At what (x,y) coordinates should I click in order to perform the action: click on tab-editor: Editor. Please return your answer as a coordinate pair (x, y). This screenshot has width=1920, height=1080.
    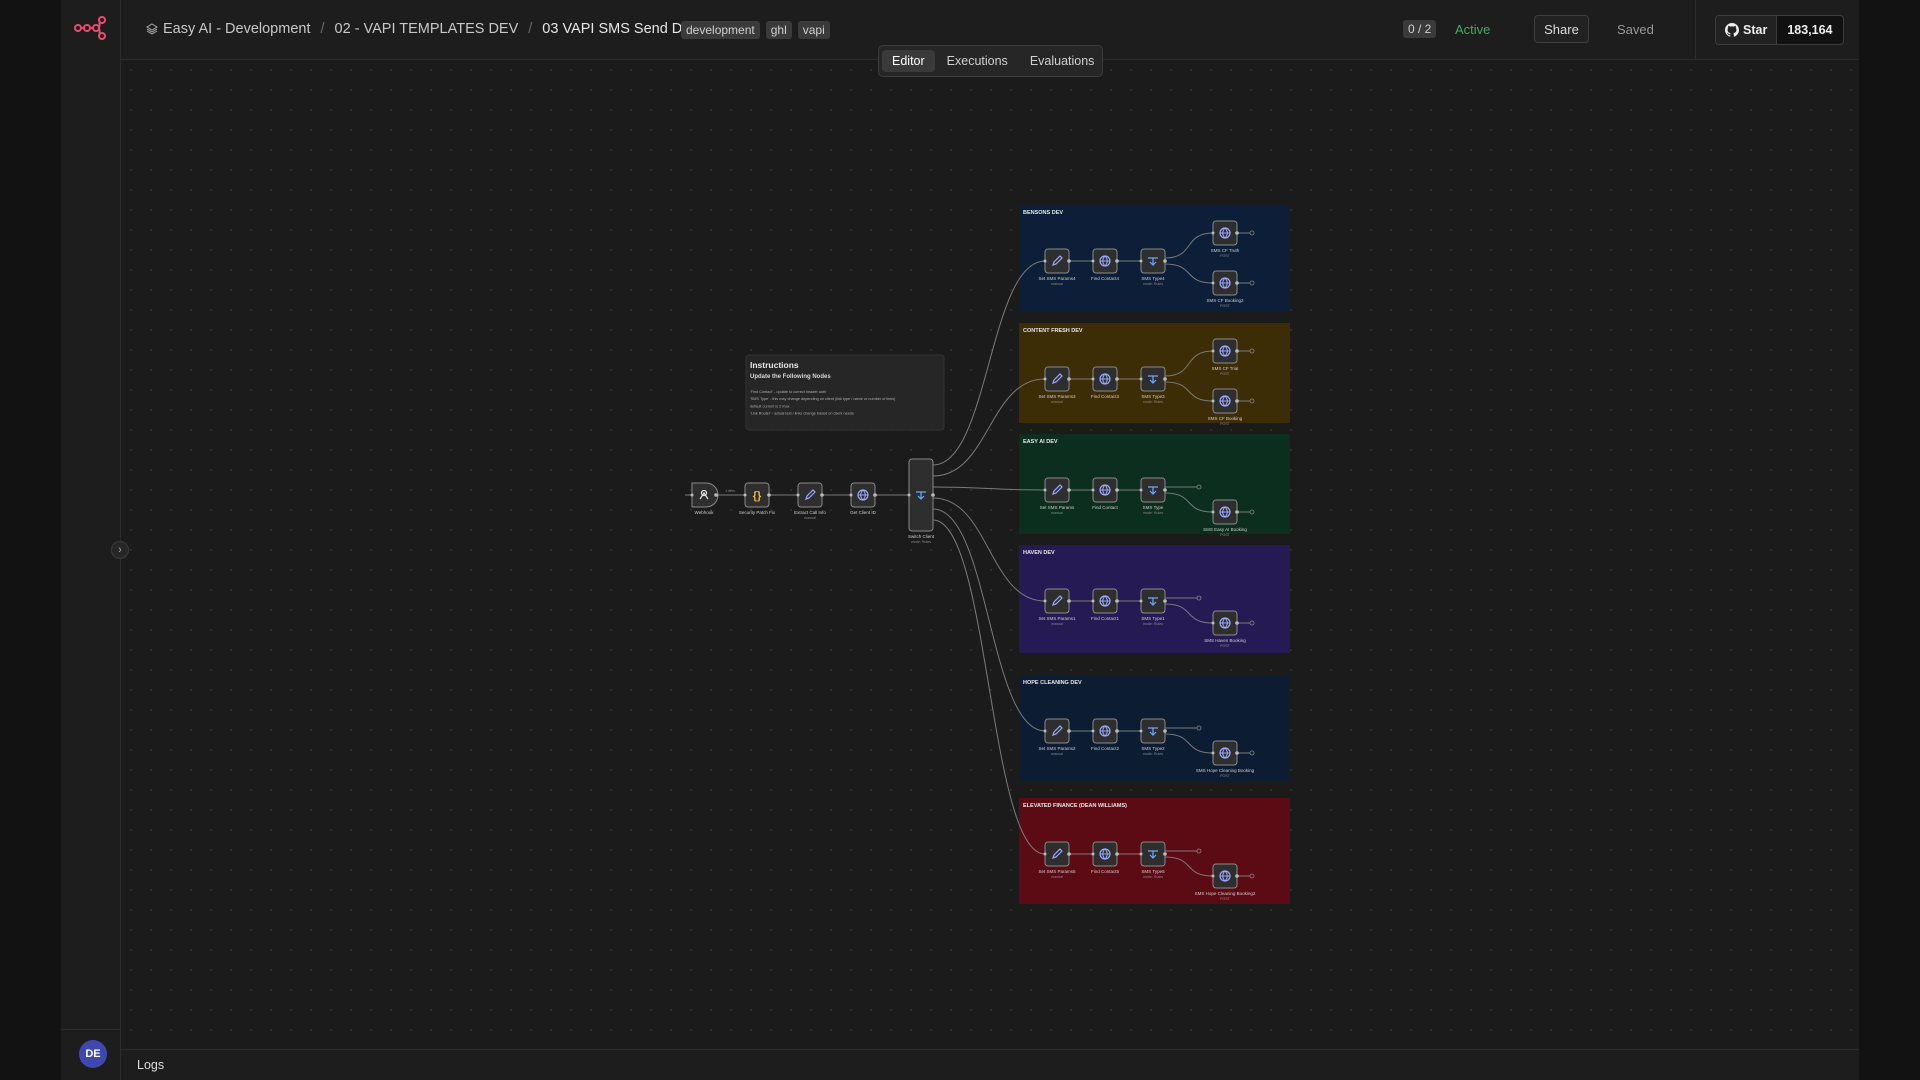
    Looking at the image, I should click on (908, 61).